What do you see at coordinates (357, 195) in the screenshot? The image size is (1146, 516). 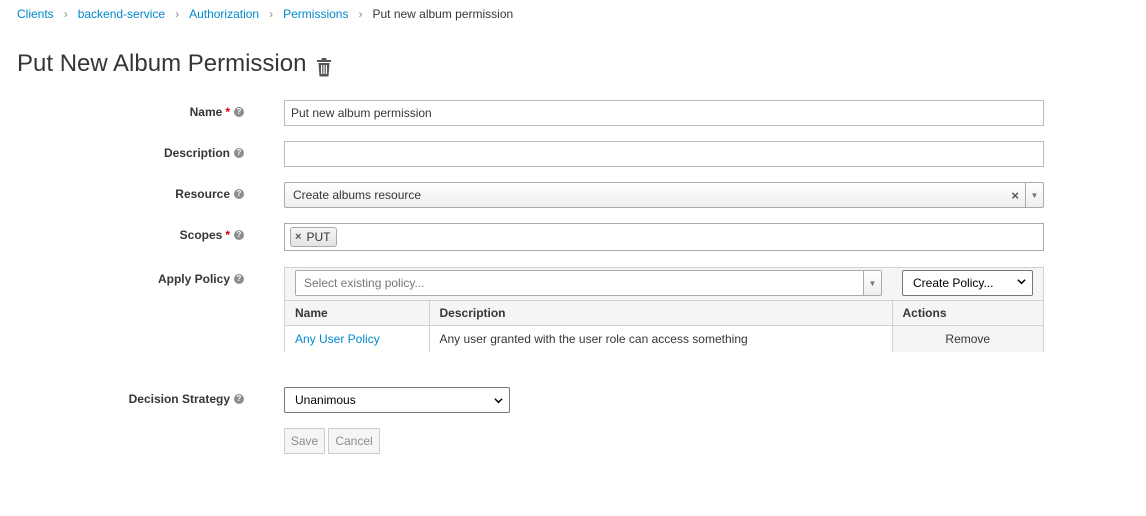 I see `resource-value: Create albums resource` at bounding box center [357, 195].